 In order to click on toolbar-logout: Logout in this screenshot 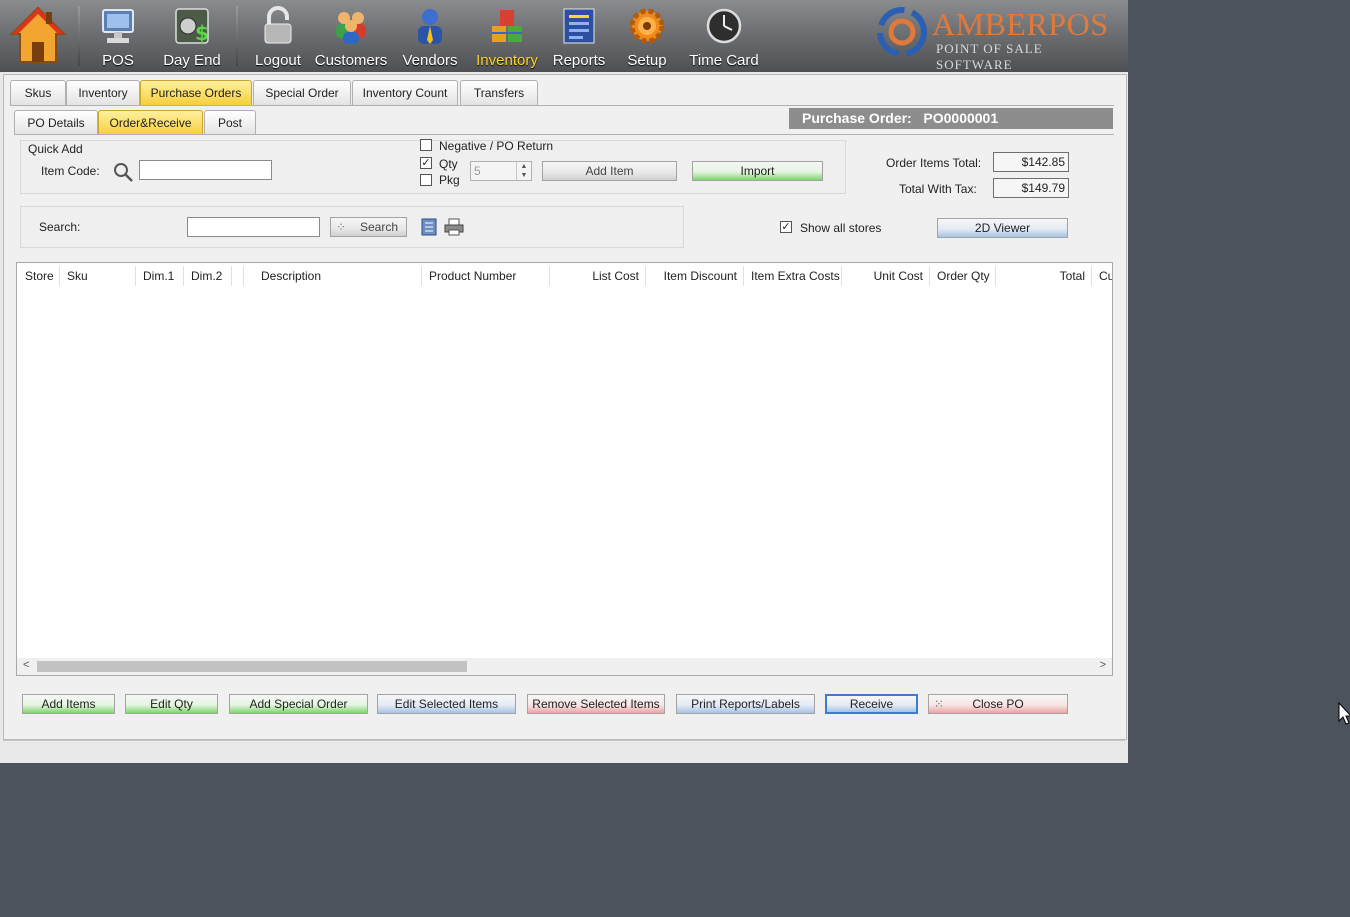, I will do `click(278, 36)`.